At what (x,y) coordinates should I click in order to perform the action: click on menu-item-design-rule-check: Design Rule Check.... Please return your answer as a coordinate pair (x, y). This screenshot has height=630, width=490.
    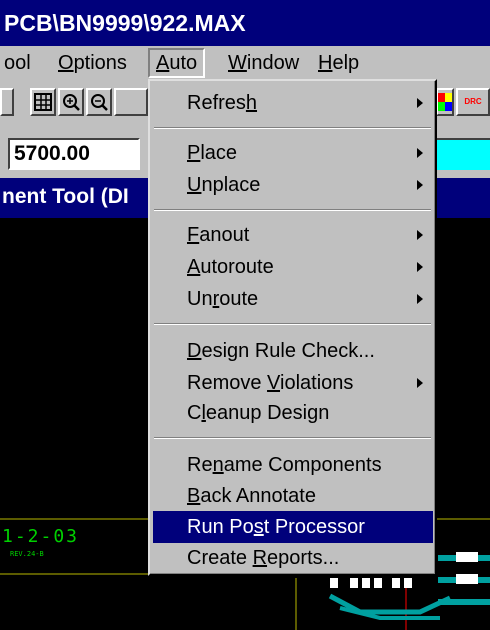
    Looking at the image, I should click on (293, 351).